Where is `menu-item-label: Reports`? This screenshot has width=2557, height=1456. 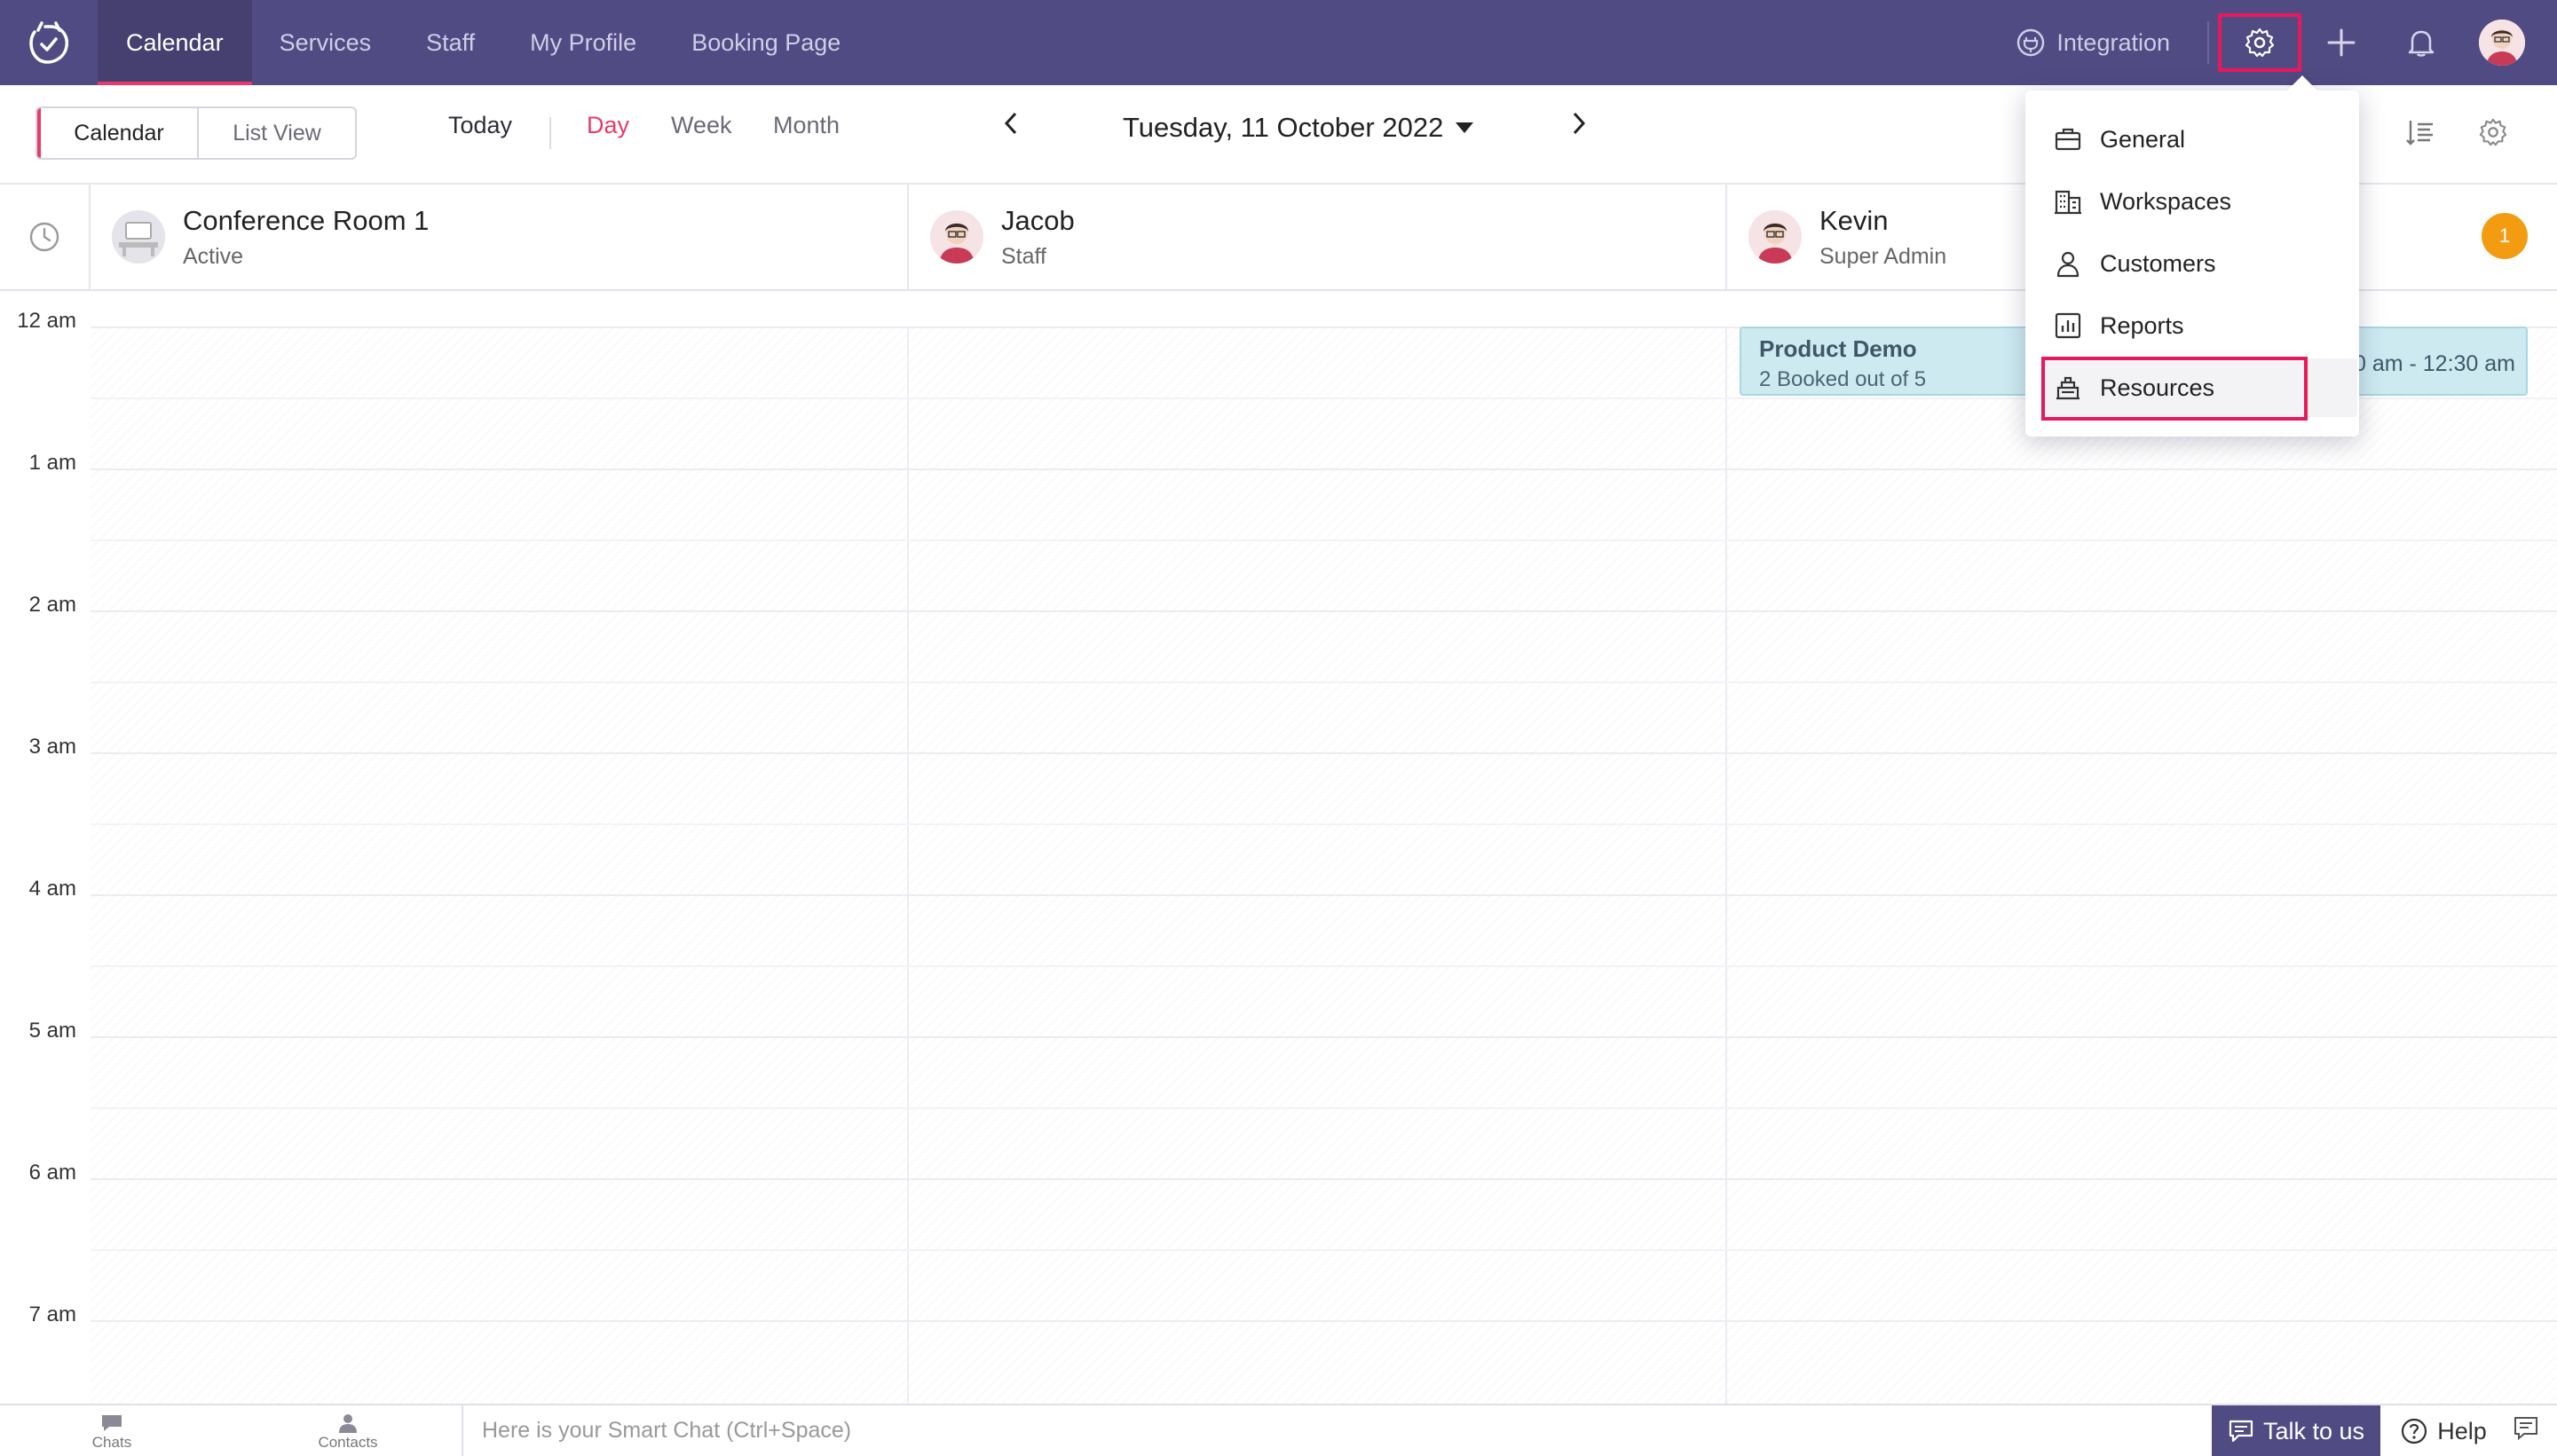 menu-item-label: Reports is located at coordinates (2142, 325).